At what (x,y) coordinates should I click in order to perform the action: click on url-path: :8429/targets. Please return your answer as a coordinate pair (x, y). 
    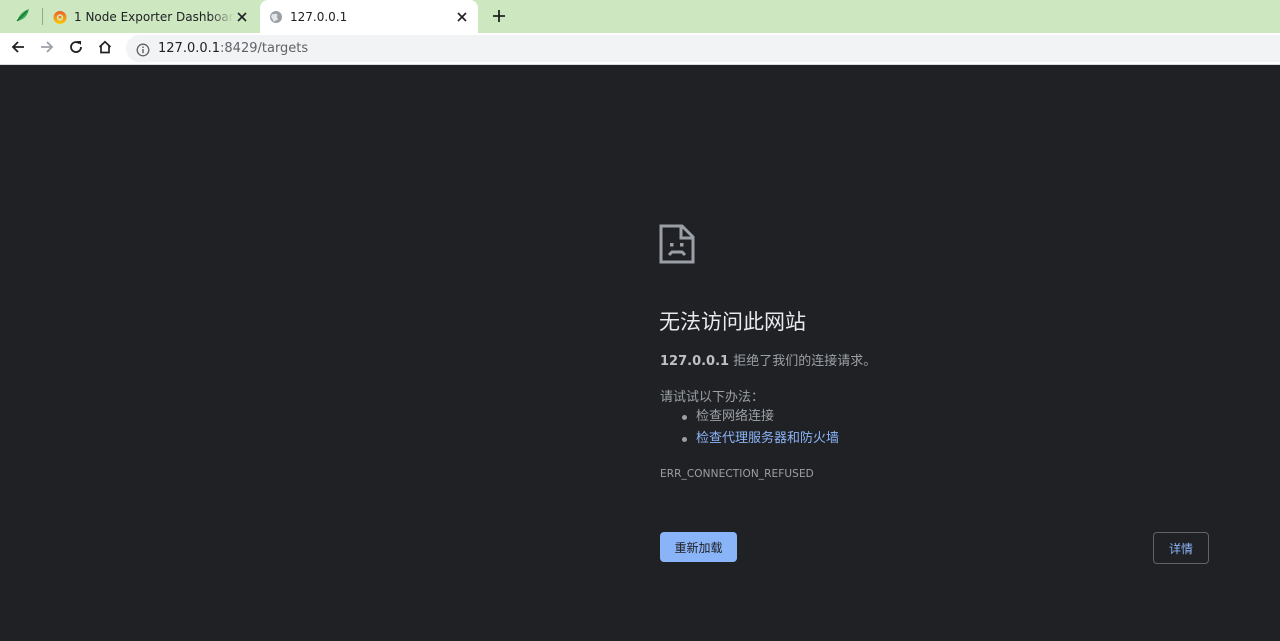
    Looking at the image, I should click on (264, 48).